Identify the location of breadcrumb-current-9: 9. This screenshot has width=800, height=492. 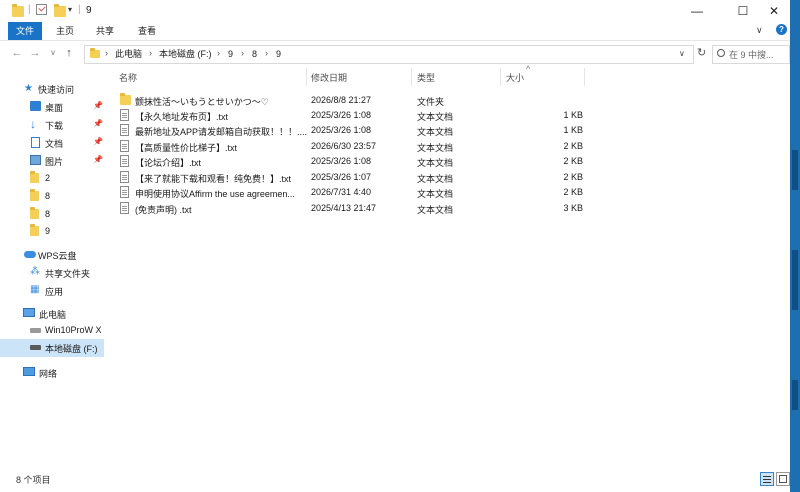
(278, 54).